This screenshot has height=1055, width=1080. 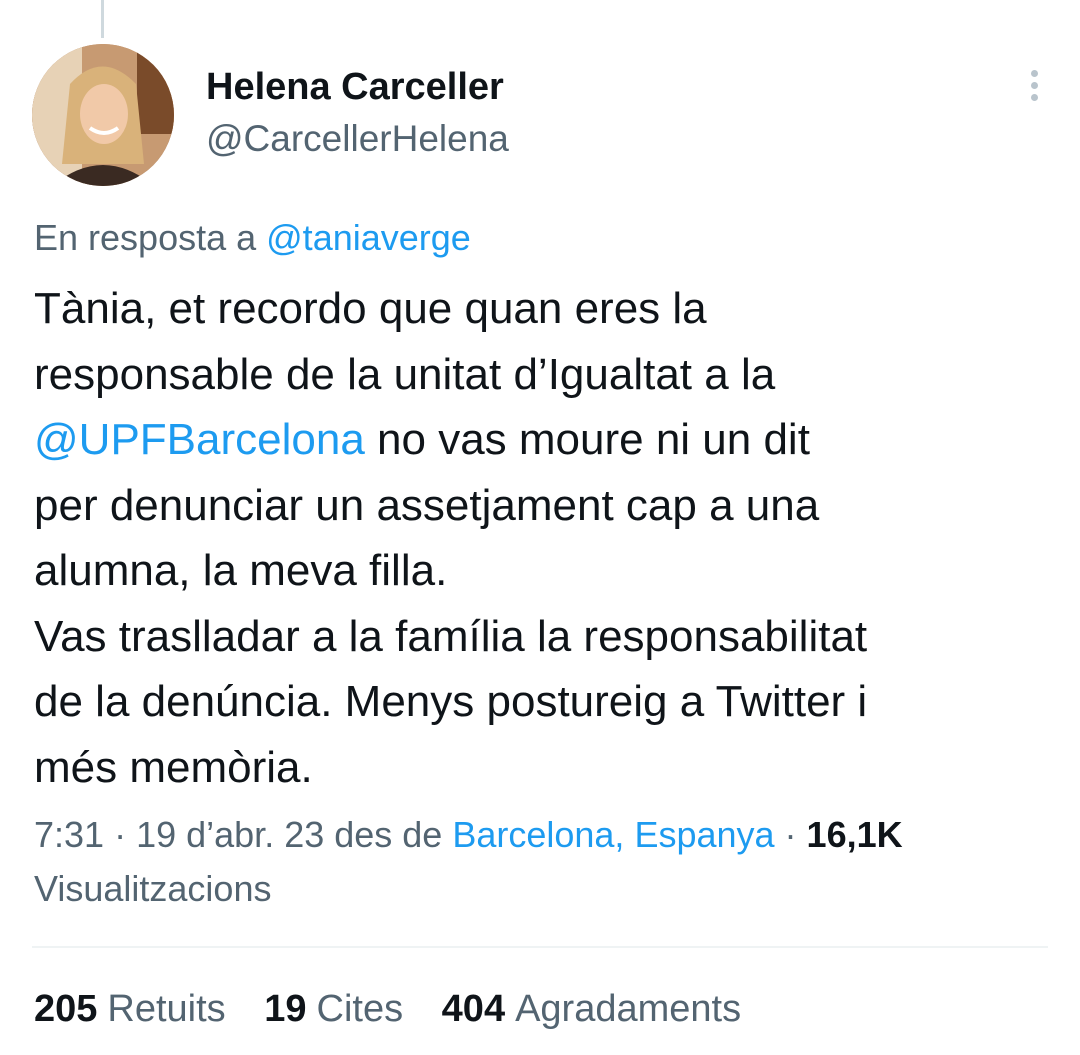 What do you see at coordinates (173, 767) in the screenshot?
I see `tweet-line: més memòria.` at bounding box center [173, 767].